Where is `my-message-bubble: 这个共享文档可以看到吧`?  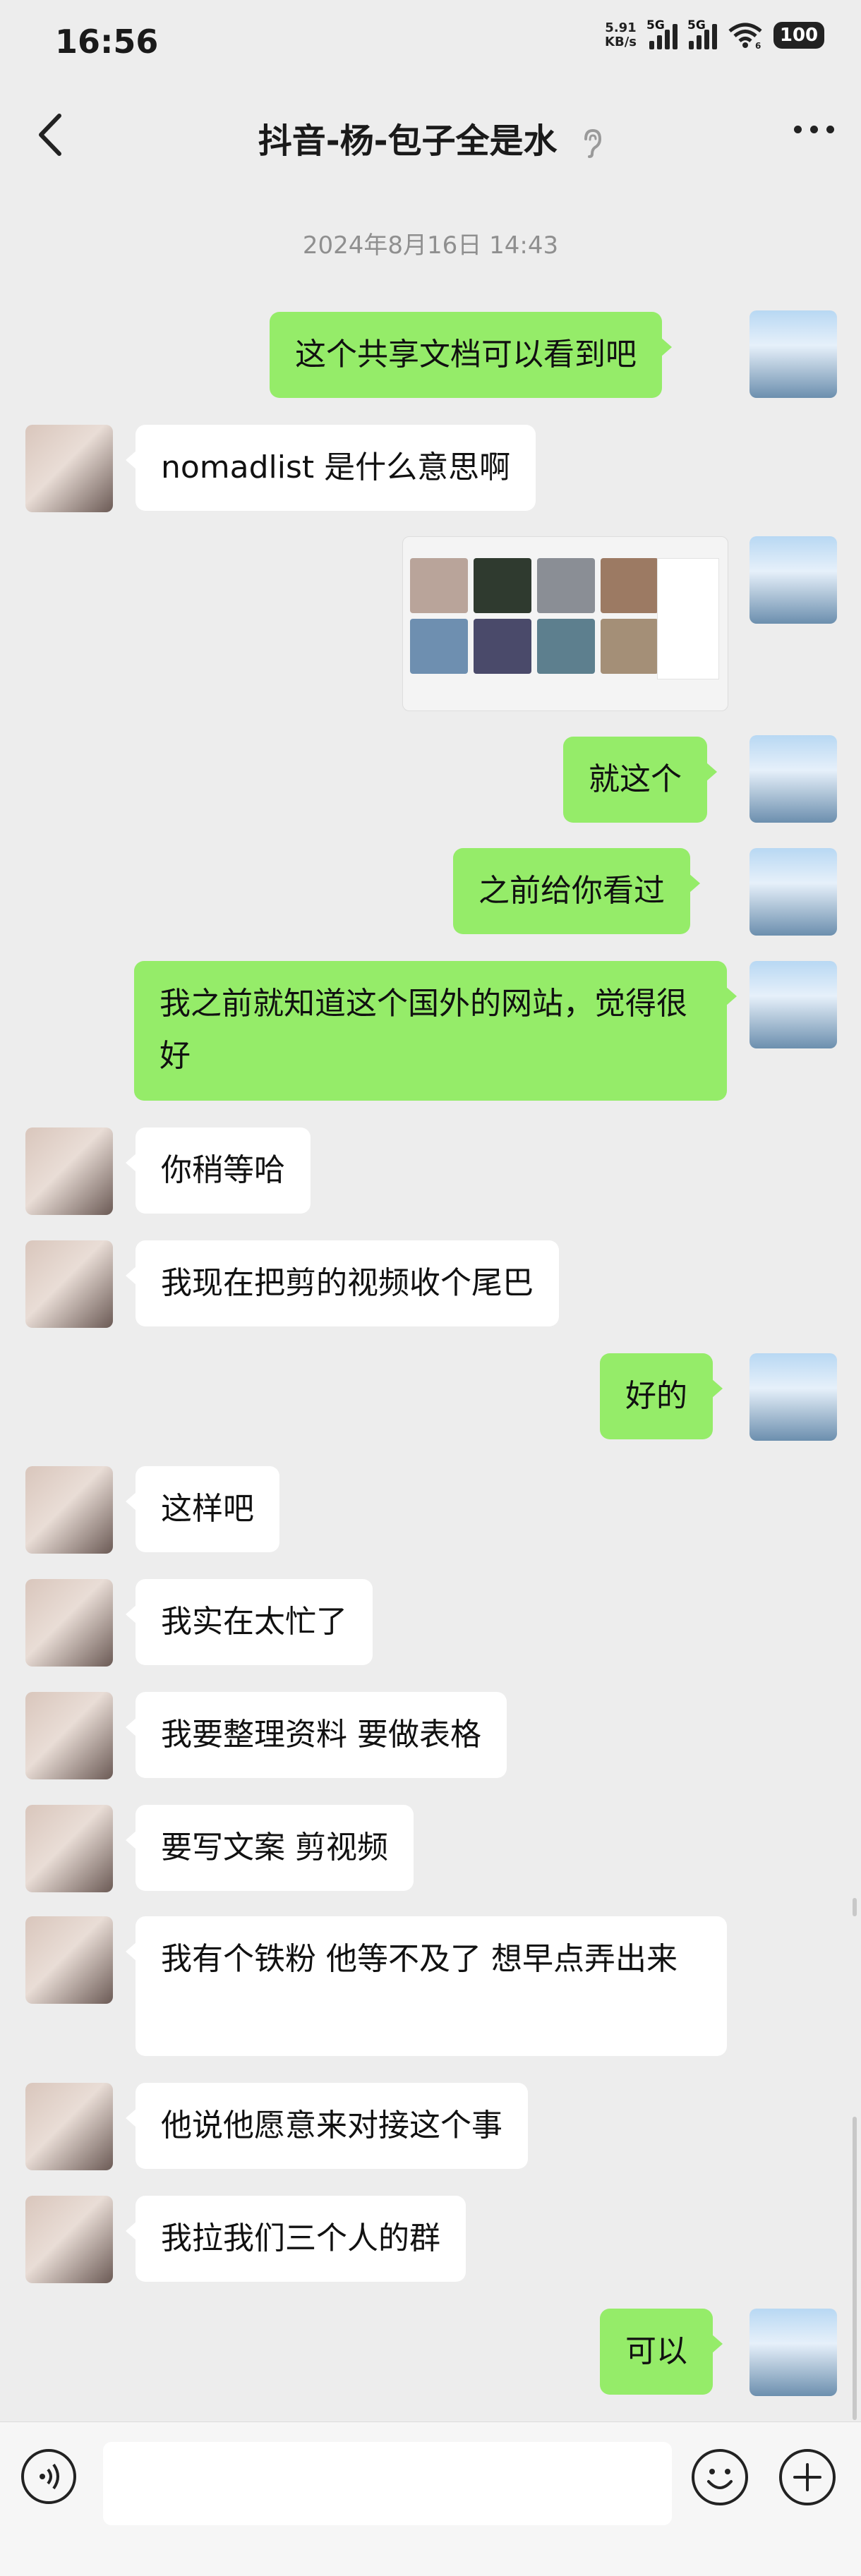
my-message-bubble: 这个共享文档可以看到吧 is located at coordinates (471, 355).